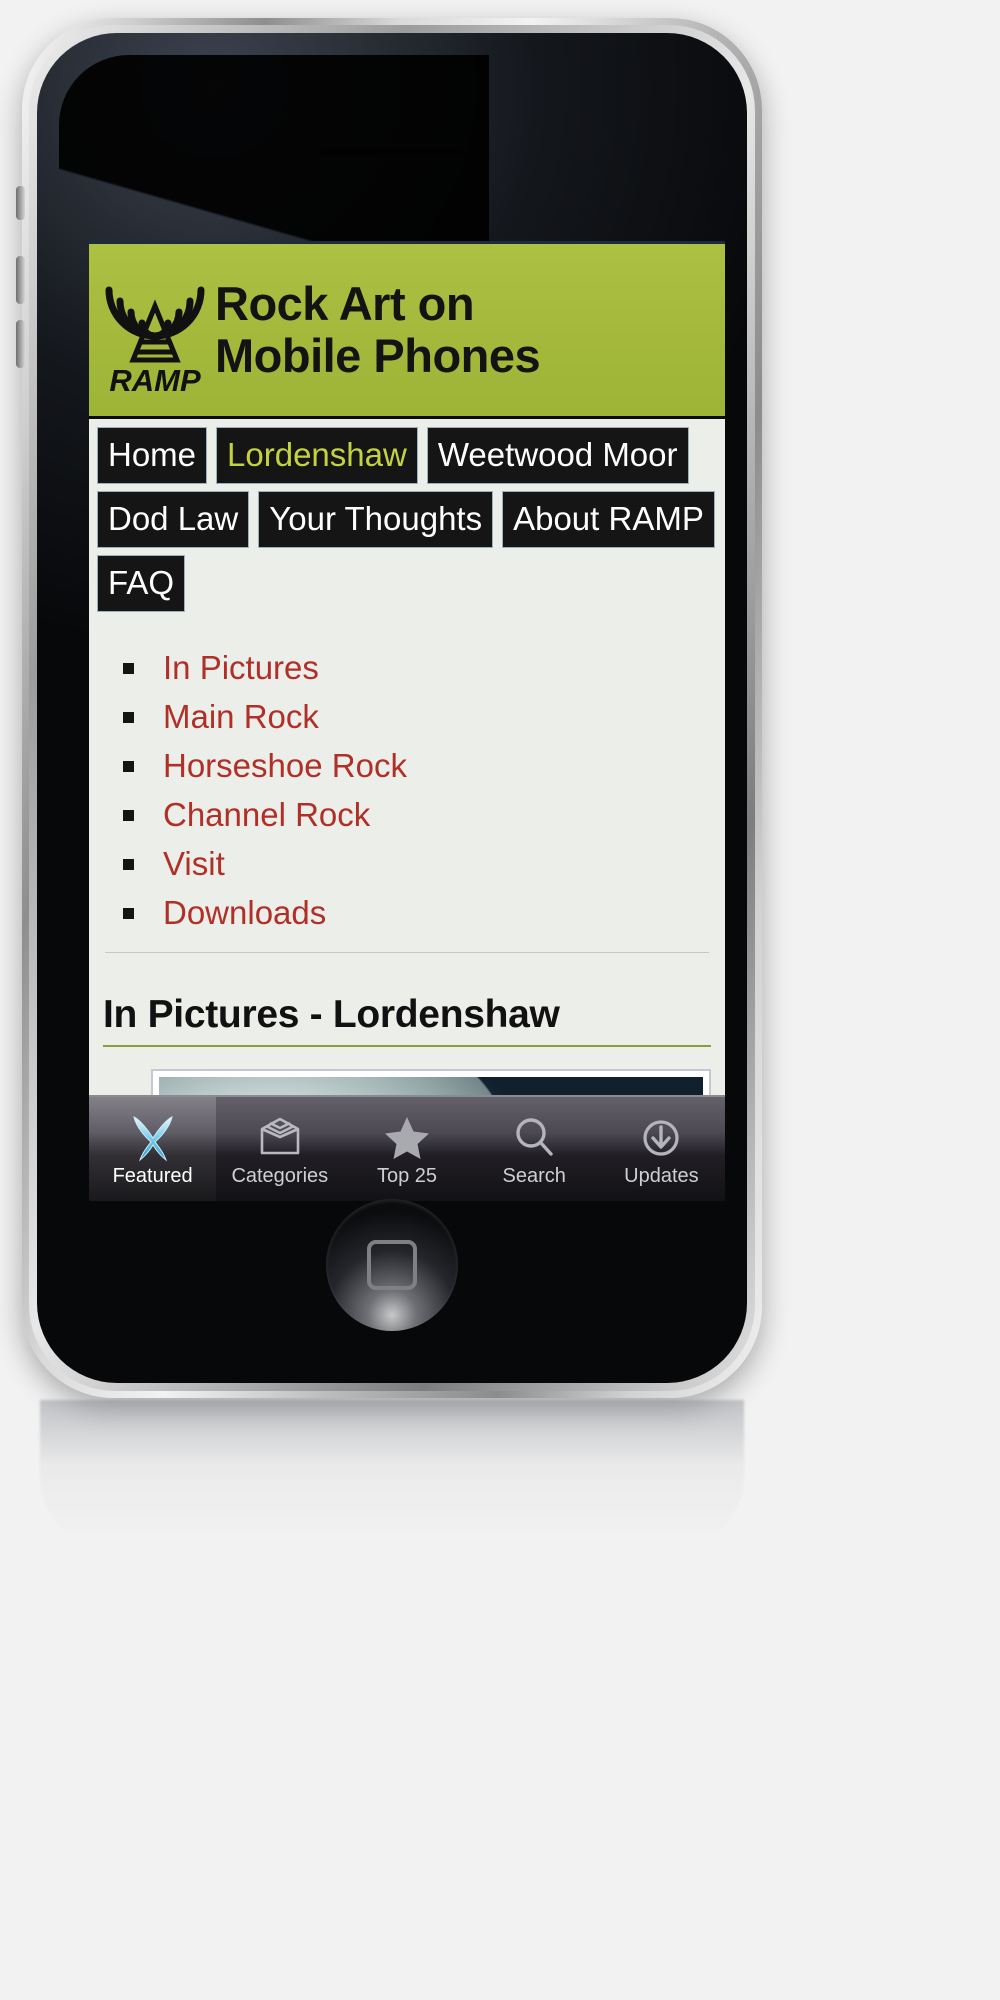  Describe the element at coordinates (280, 1136) in the screenshot. I see `categories-box-icon` at that location.